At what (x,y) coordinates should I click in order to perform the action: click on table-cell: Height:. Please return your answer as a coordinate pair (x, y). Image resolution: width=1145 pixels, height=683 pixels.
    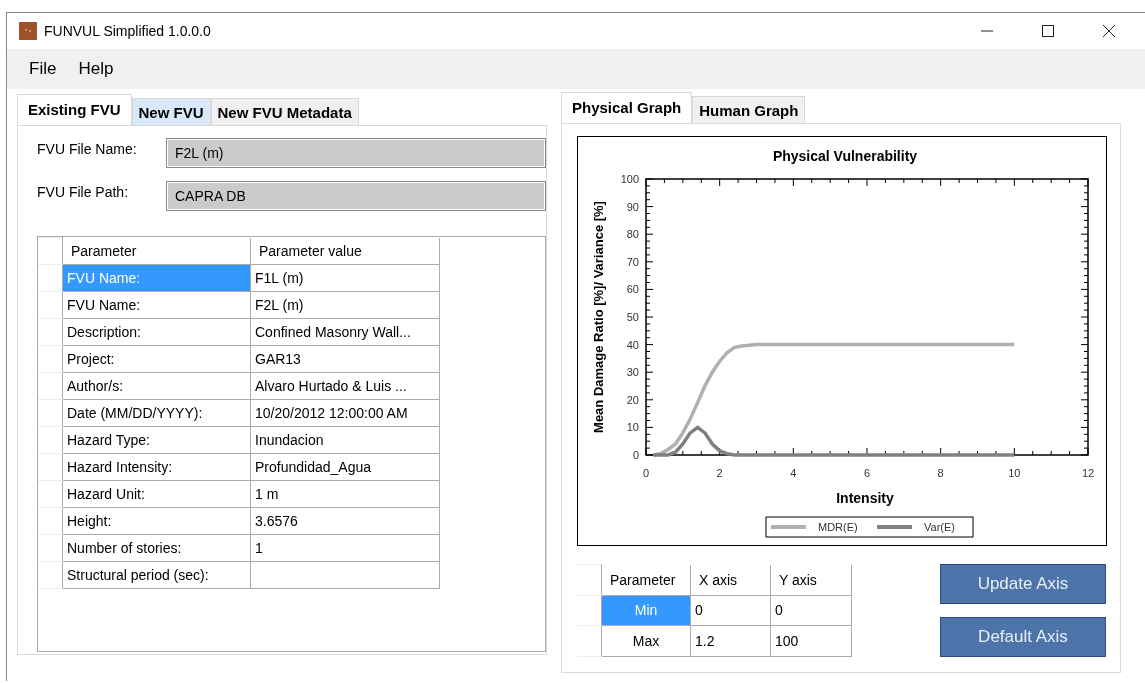
    Looking at the image, I should click on (156, 521).